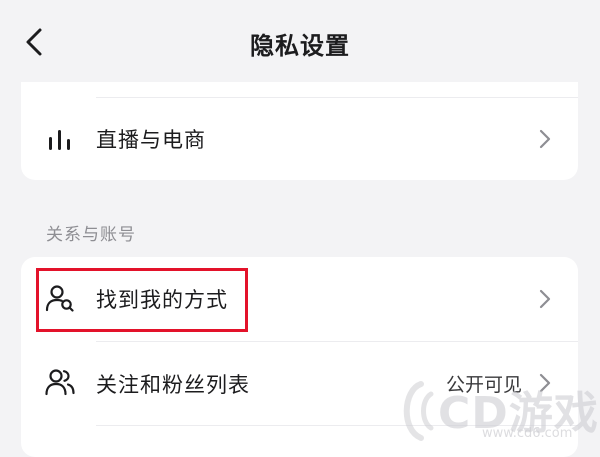 Image resolution: width=600 pixels, height=457 pixels. I want to click on watermark-url: www.cd6.com, so click(527, 433).